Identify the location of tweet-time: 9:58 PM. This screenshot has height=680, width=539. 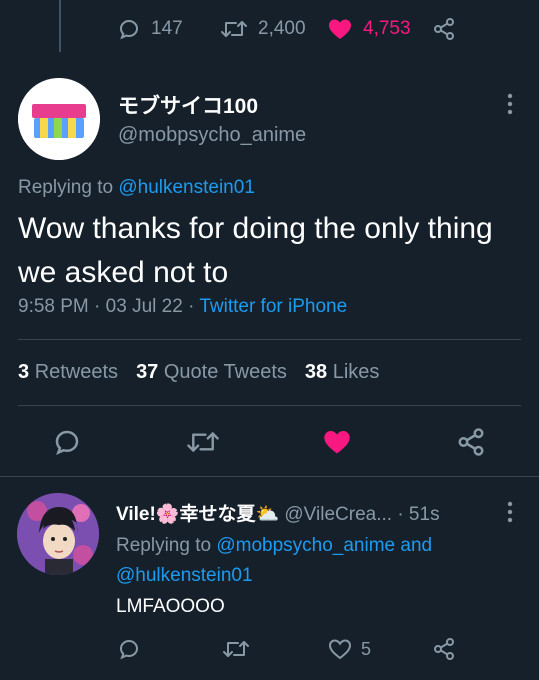
(53, 306).